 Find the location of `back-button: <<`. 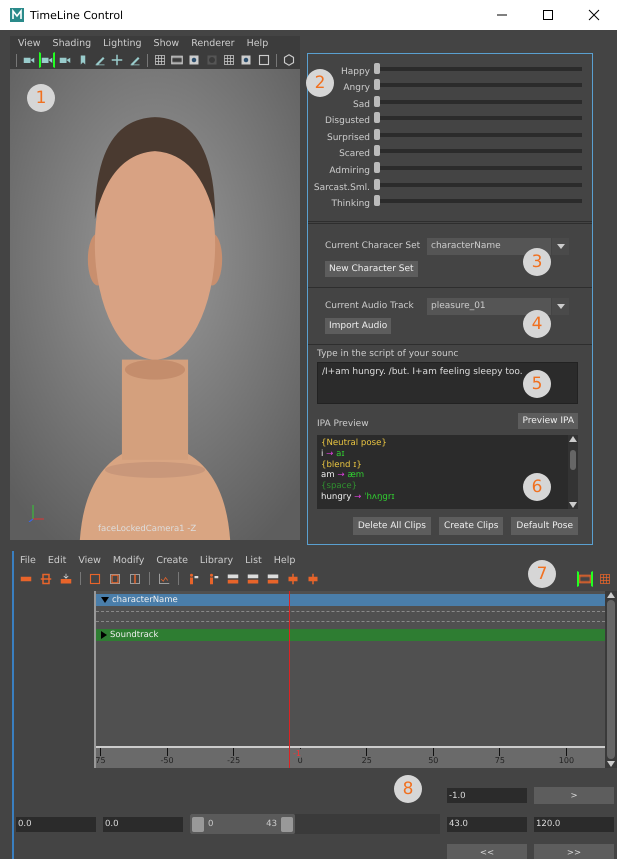

back-button: << is located at coordinates (487, 851).